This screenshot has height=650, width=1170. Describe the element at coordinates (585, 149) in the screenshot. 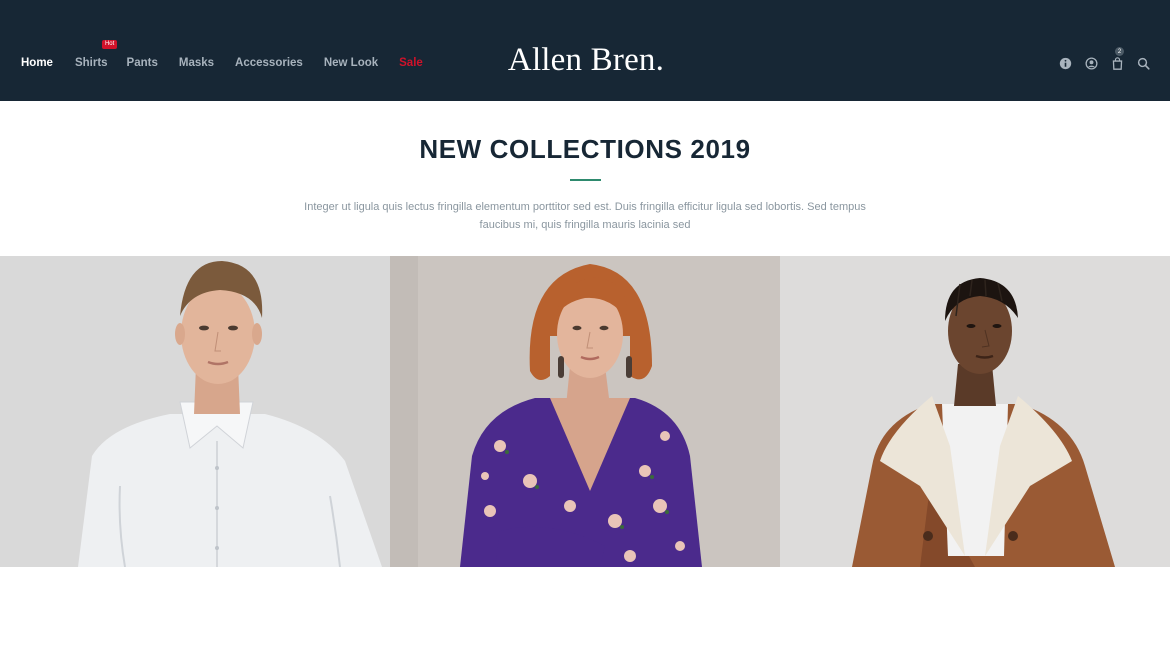

I see `section-title: NEW COLLECTIONS 2019` at that location.